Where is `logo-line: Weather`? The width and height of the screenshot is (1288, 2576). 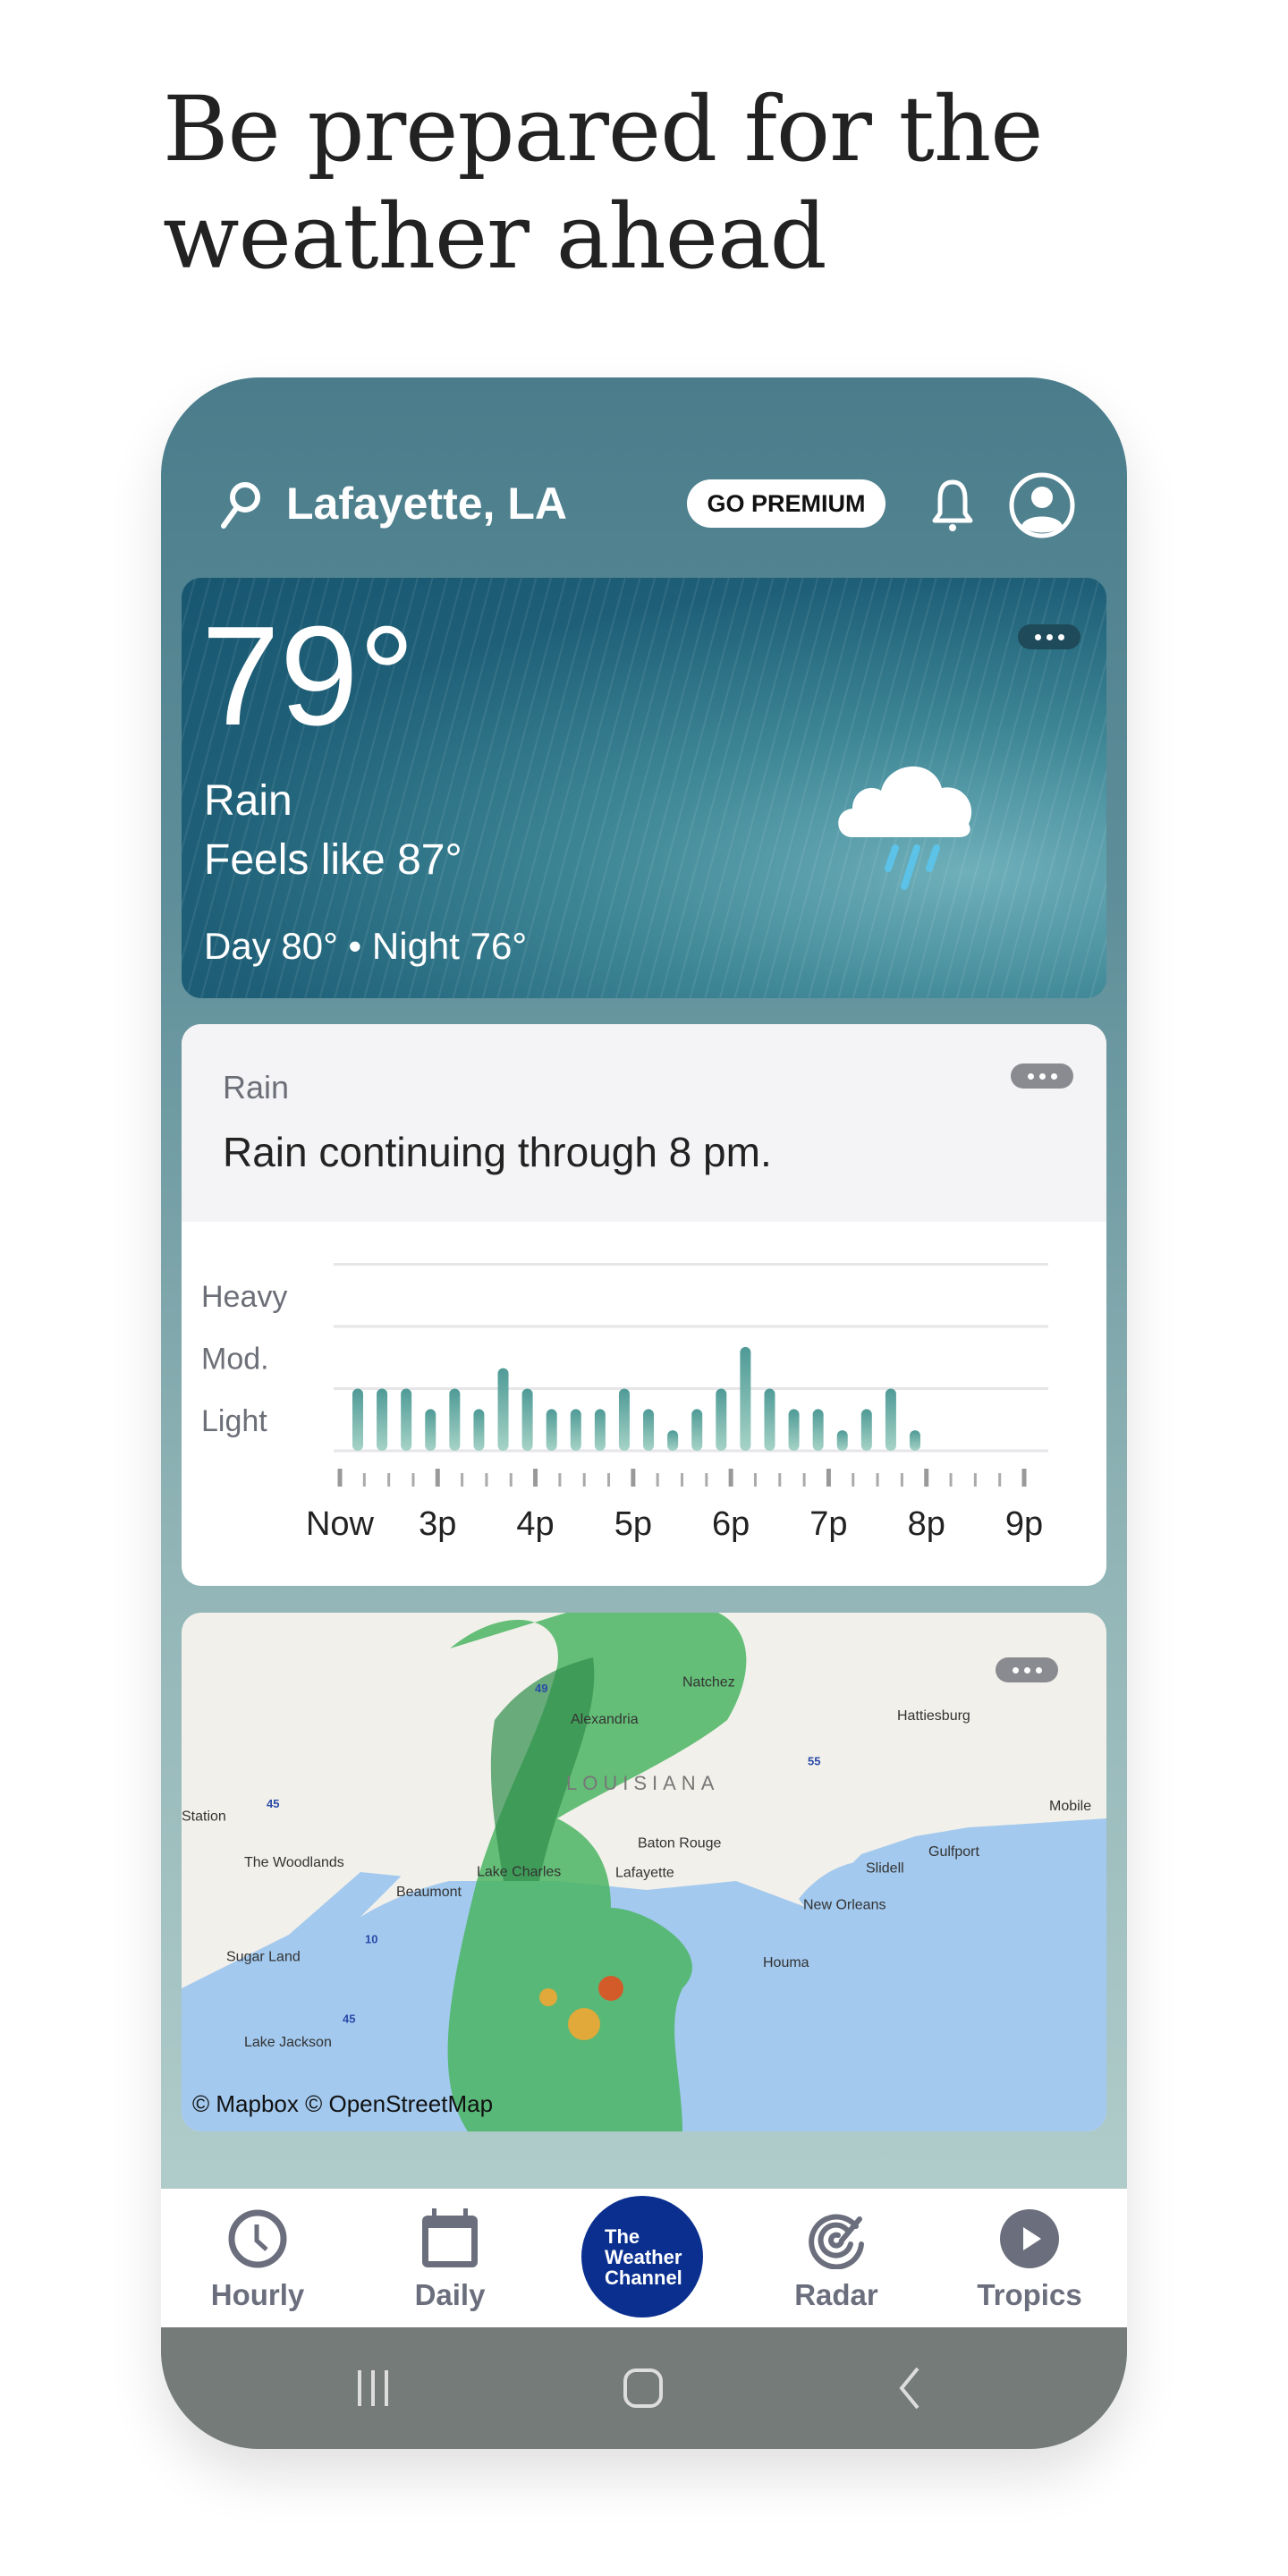 logo-line: Weather is located at coordinates (643, 2257).